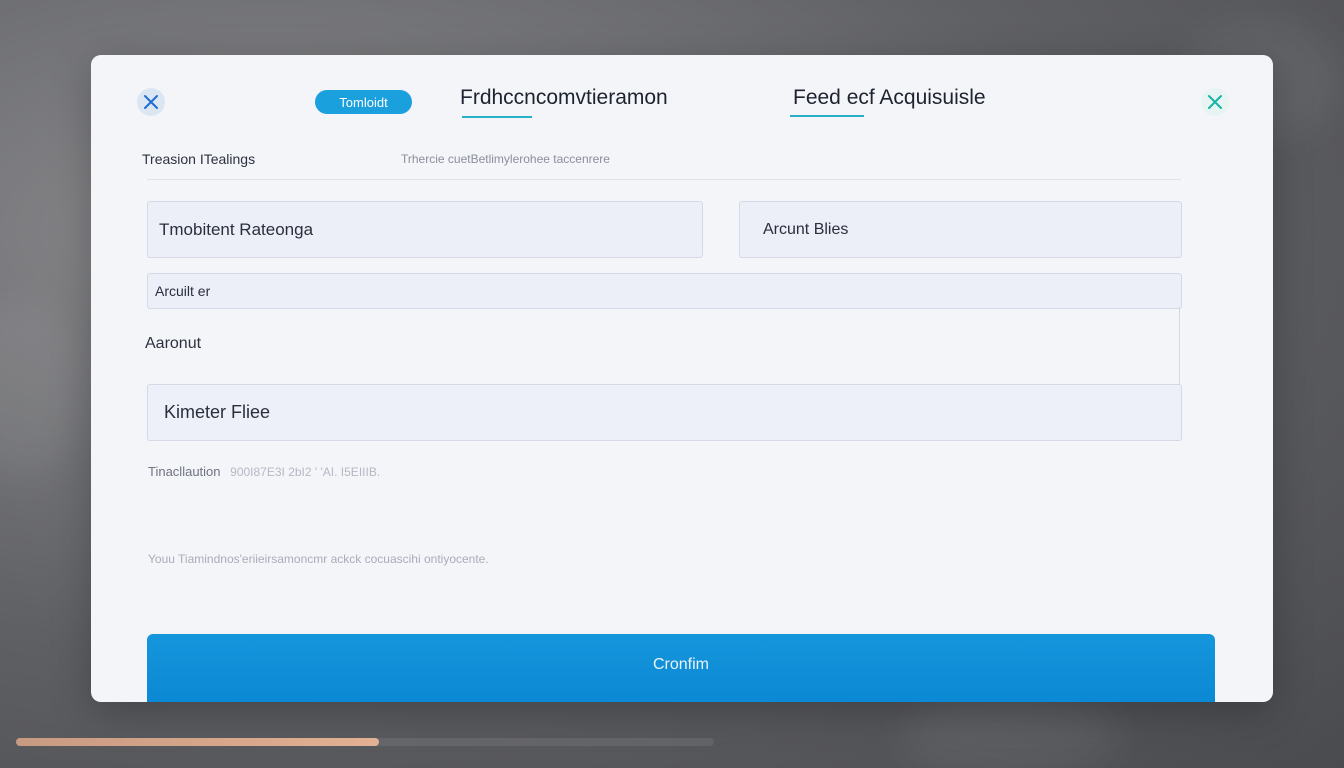 This screenshot has width=1344, height=768. Describe the element at coordinates (806, 229) in the screenshot. I see `amount-bills-field-value: Arcunt Blies` at that location.